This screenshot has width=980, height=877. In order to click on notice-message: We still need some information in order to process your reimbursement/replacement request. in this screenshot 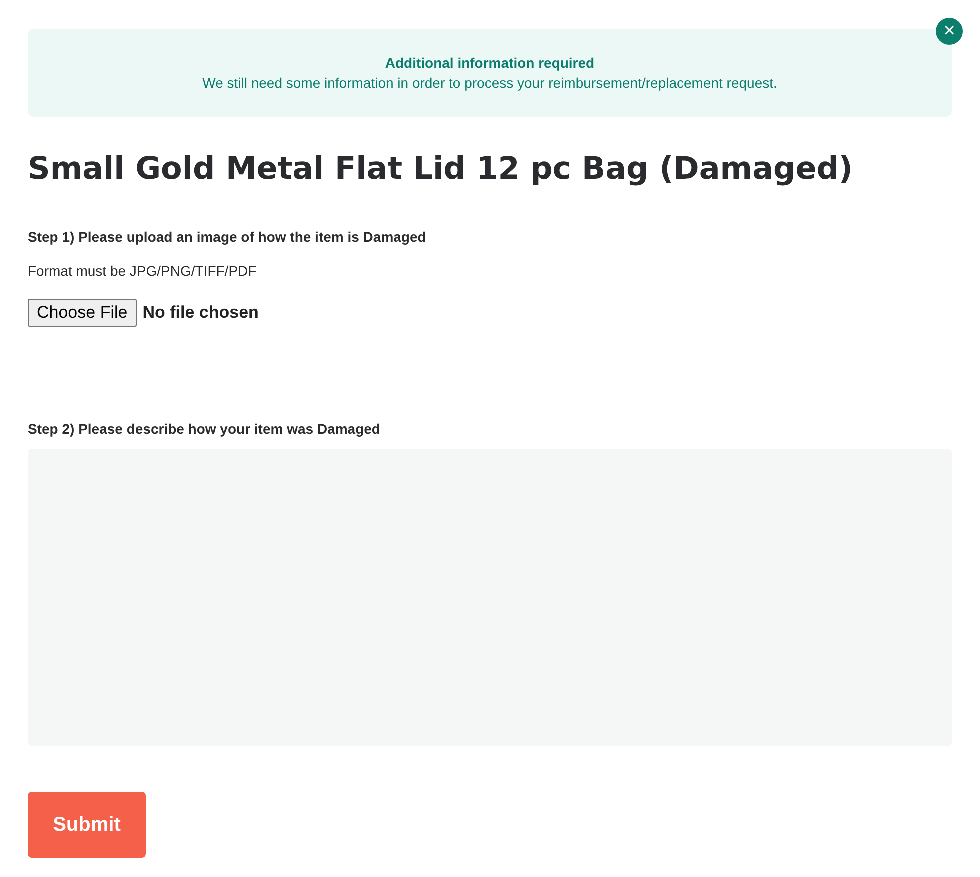, I will do `click(490, 83)`.